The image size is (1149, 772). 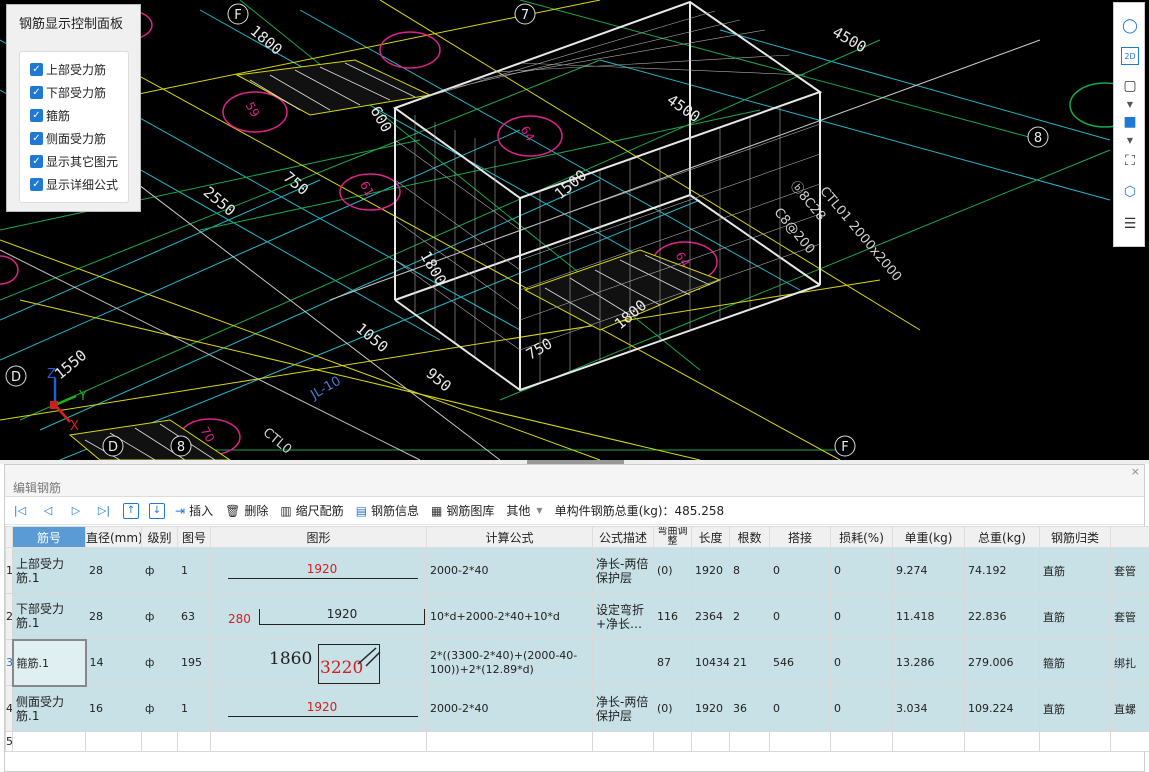 I want to click on col-header: 公式描述, so click(x=623, y=537).